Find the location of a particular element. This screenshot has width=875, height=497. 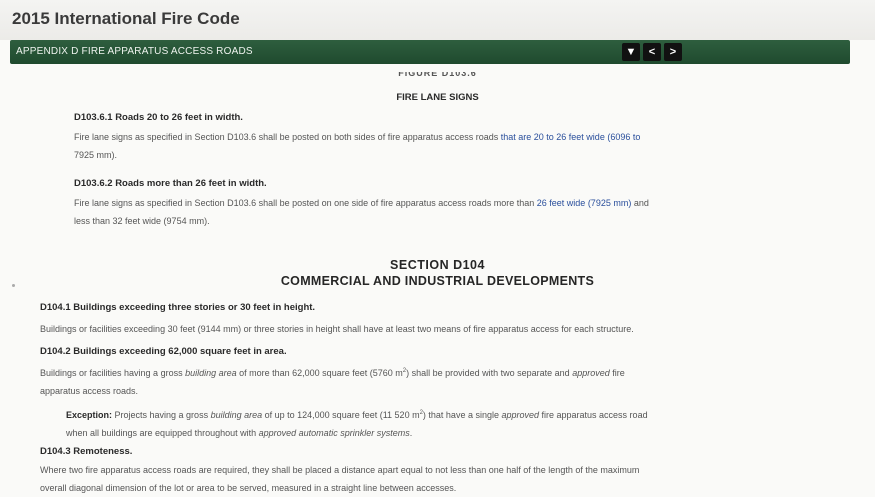

text: fire is located at coordinates (617, 373).